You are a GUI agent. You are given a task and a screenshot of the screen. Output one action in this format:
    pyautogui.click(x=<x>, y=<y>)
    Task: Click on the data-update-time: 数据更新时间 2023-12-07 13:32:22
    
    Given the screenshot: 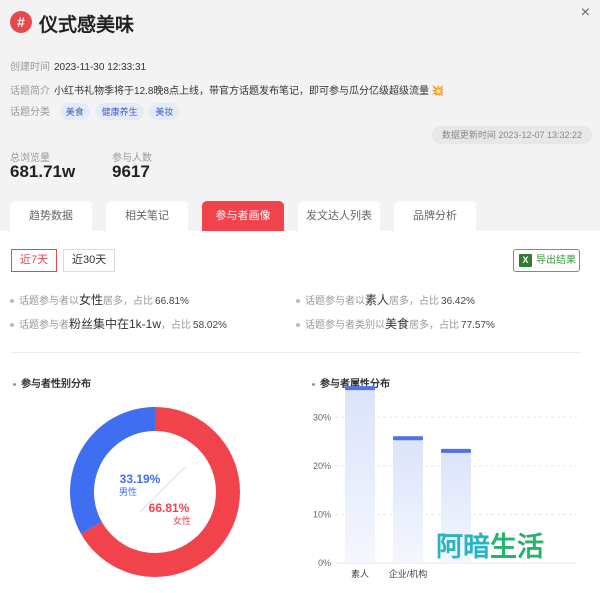 What is the action you would take?
    pyautogui.click(x=511, y=135)
    